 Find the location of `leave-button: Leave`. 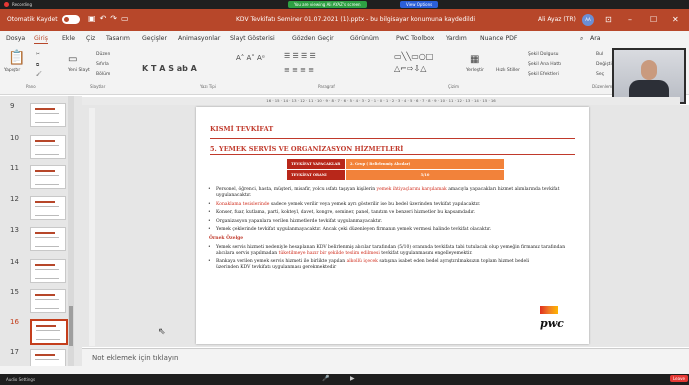

leave-button: Leave is located at coordinates (679, 378).